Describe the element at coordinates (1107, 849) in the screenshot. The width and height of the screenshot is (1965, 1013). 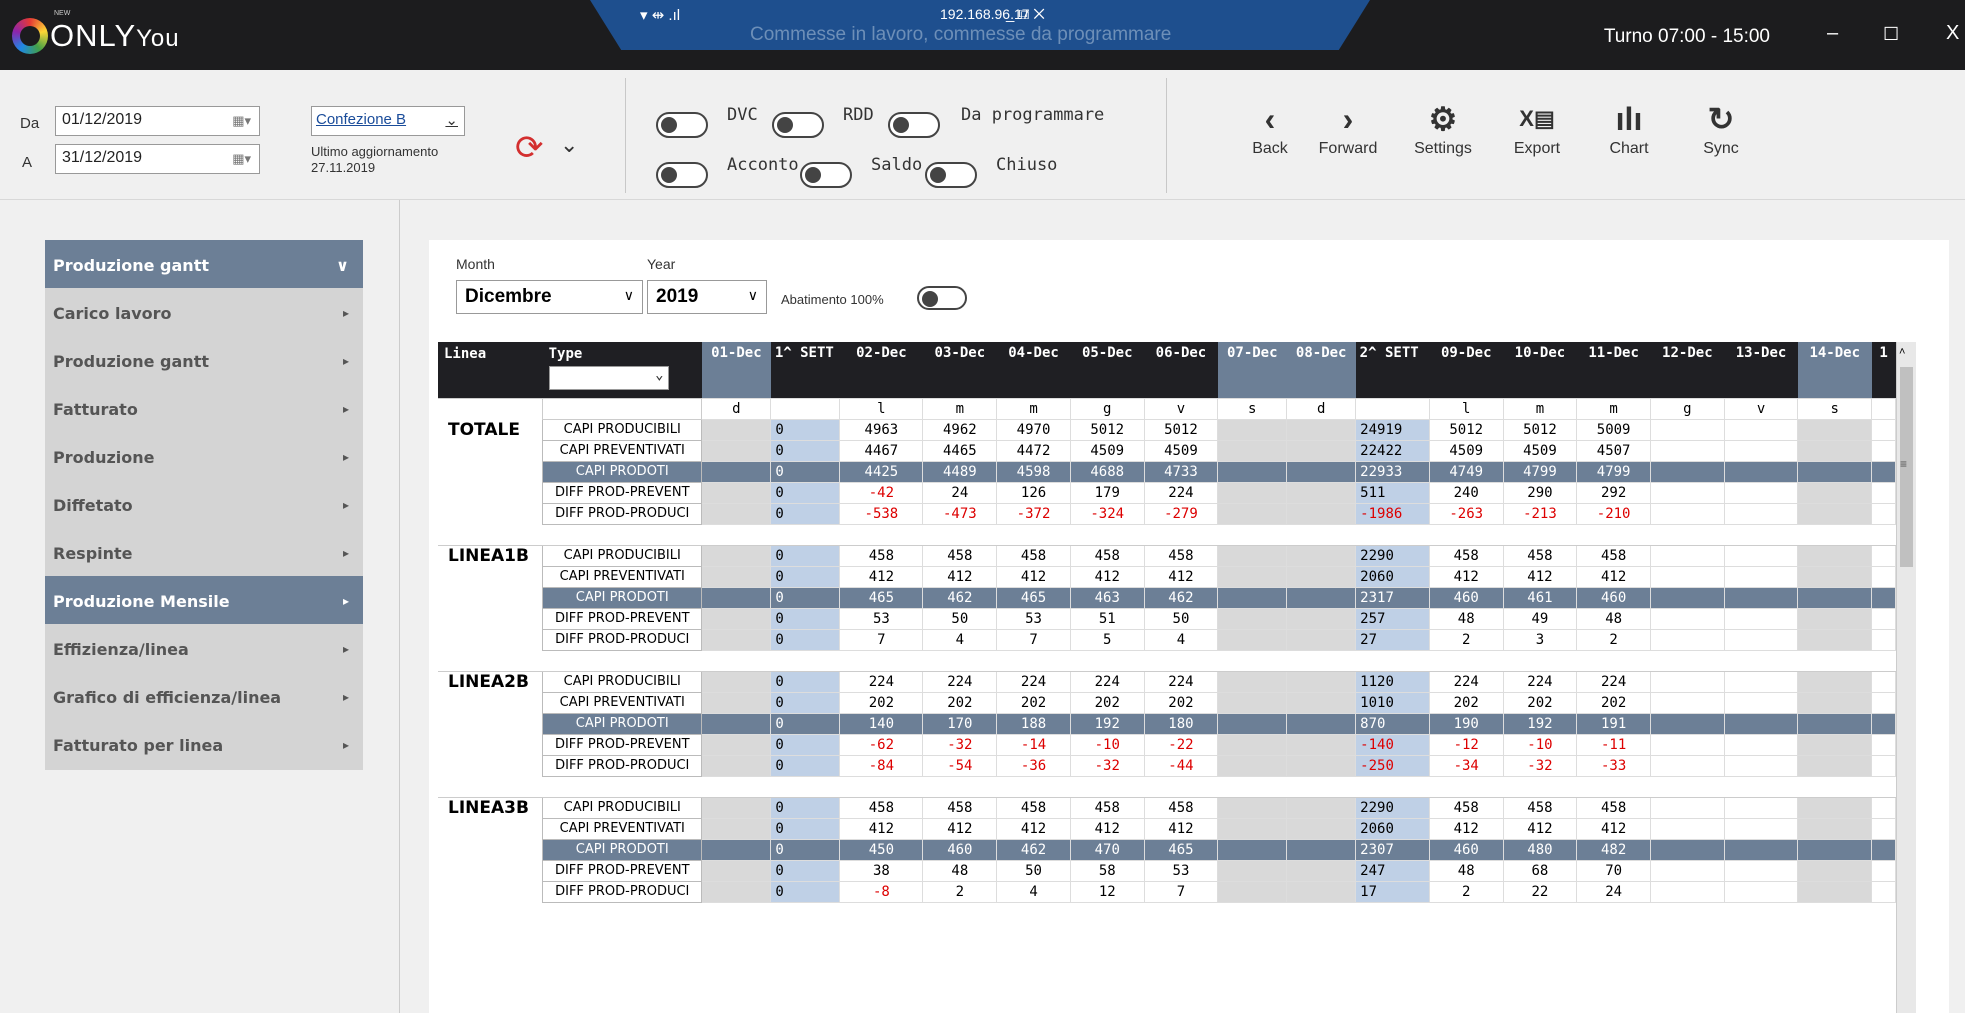
I see `value-cell: 470` at that location.